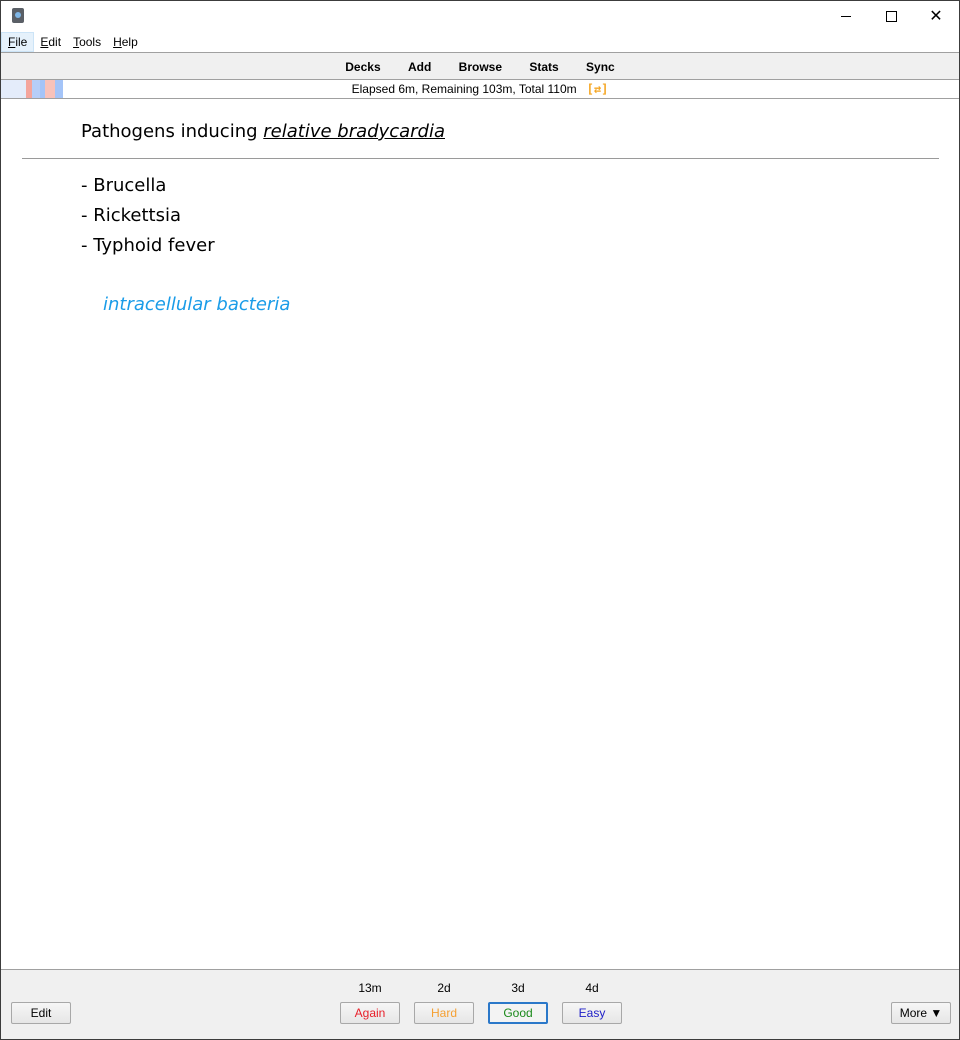 The image size is (960, 1040). Describe the element at coordinates (444, 1013) in the screenshot. I see `hard-button: Hard` at that location.